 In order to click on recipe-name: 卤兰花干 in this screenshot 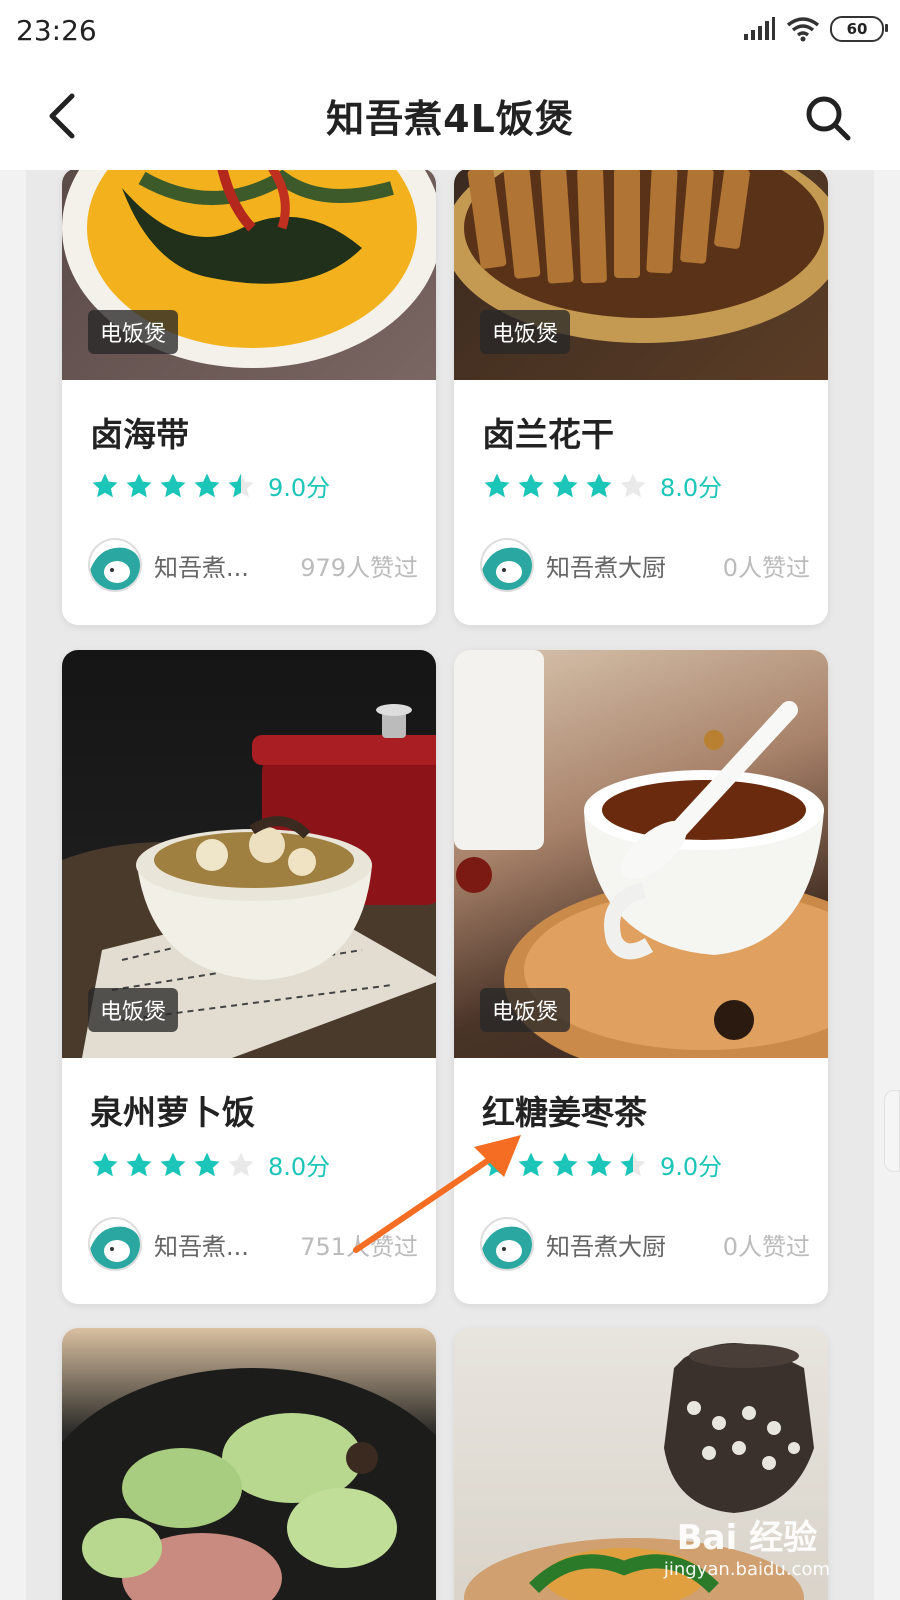, I will do `click(548, 434)`.